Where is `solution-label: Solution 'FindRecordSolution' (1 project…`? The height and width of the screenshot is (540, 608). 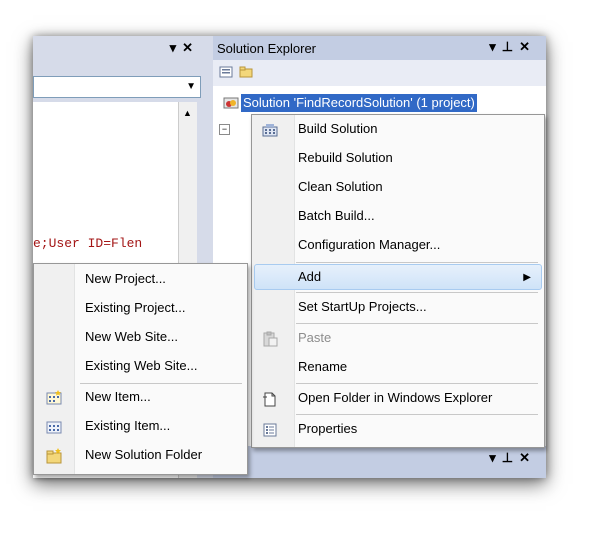
solution-label: Solution 'FindRecordSolution' (1 project… is located at coordinates (359, 103).